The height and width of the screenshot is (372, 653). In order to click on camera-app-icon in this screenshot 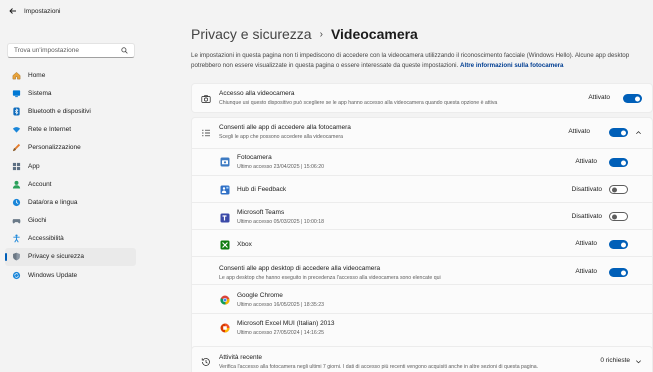, I will do `click(224, 161)`.